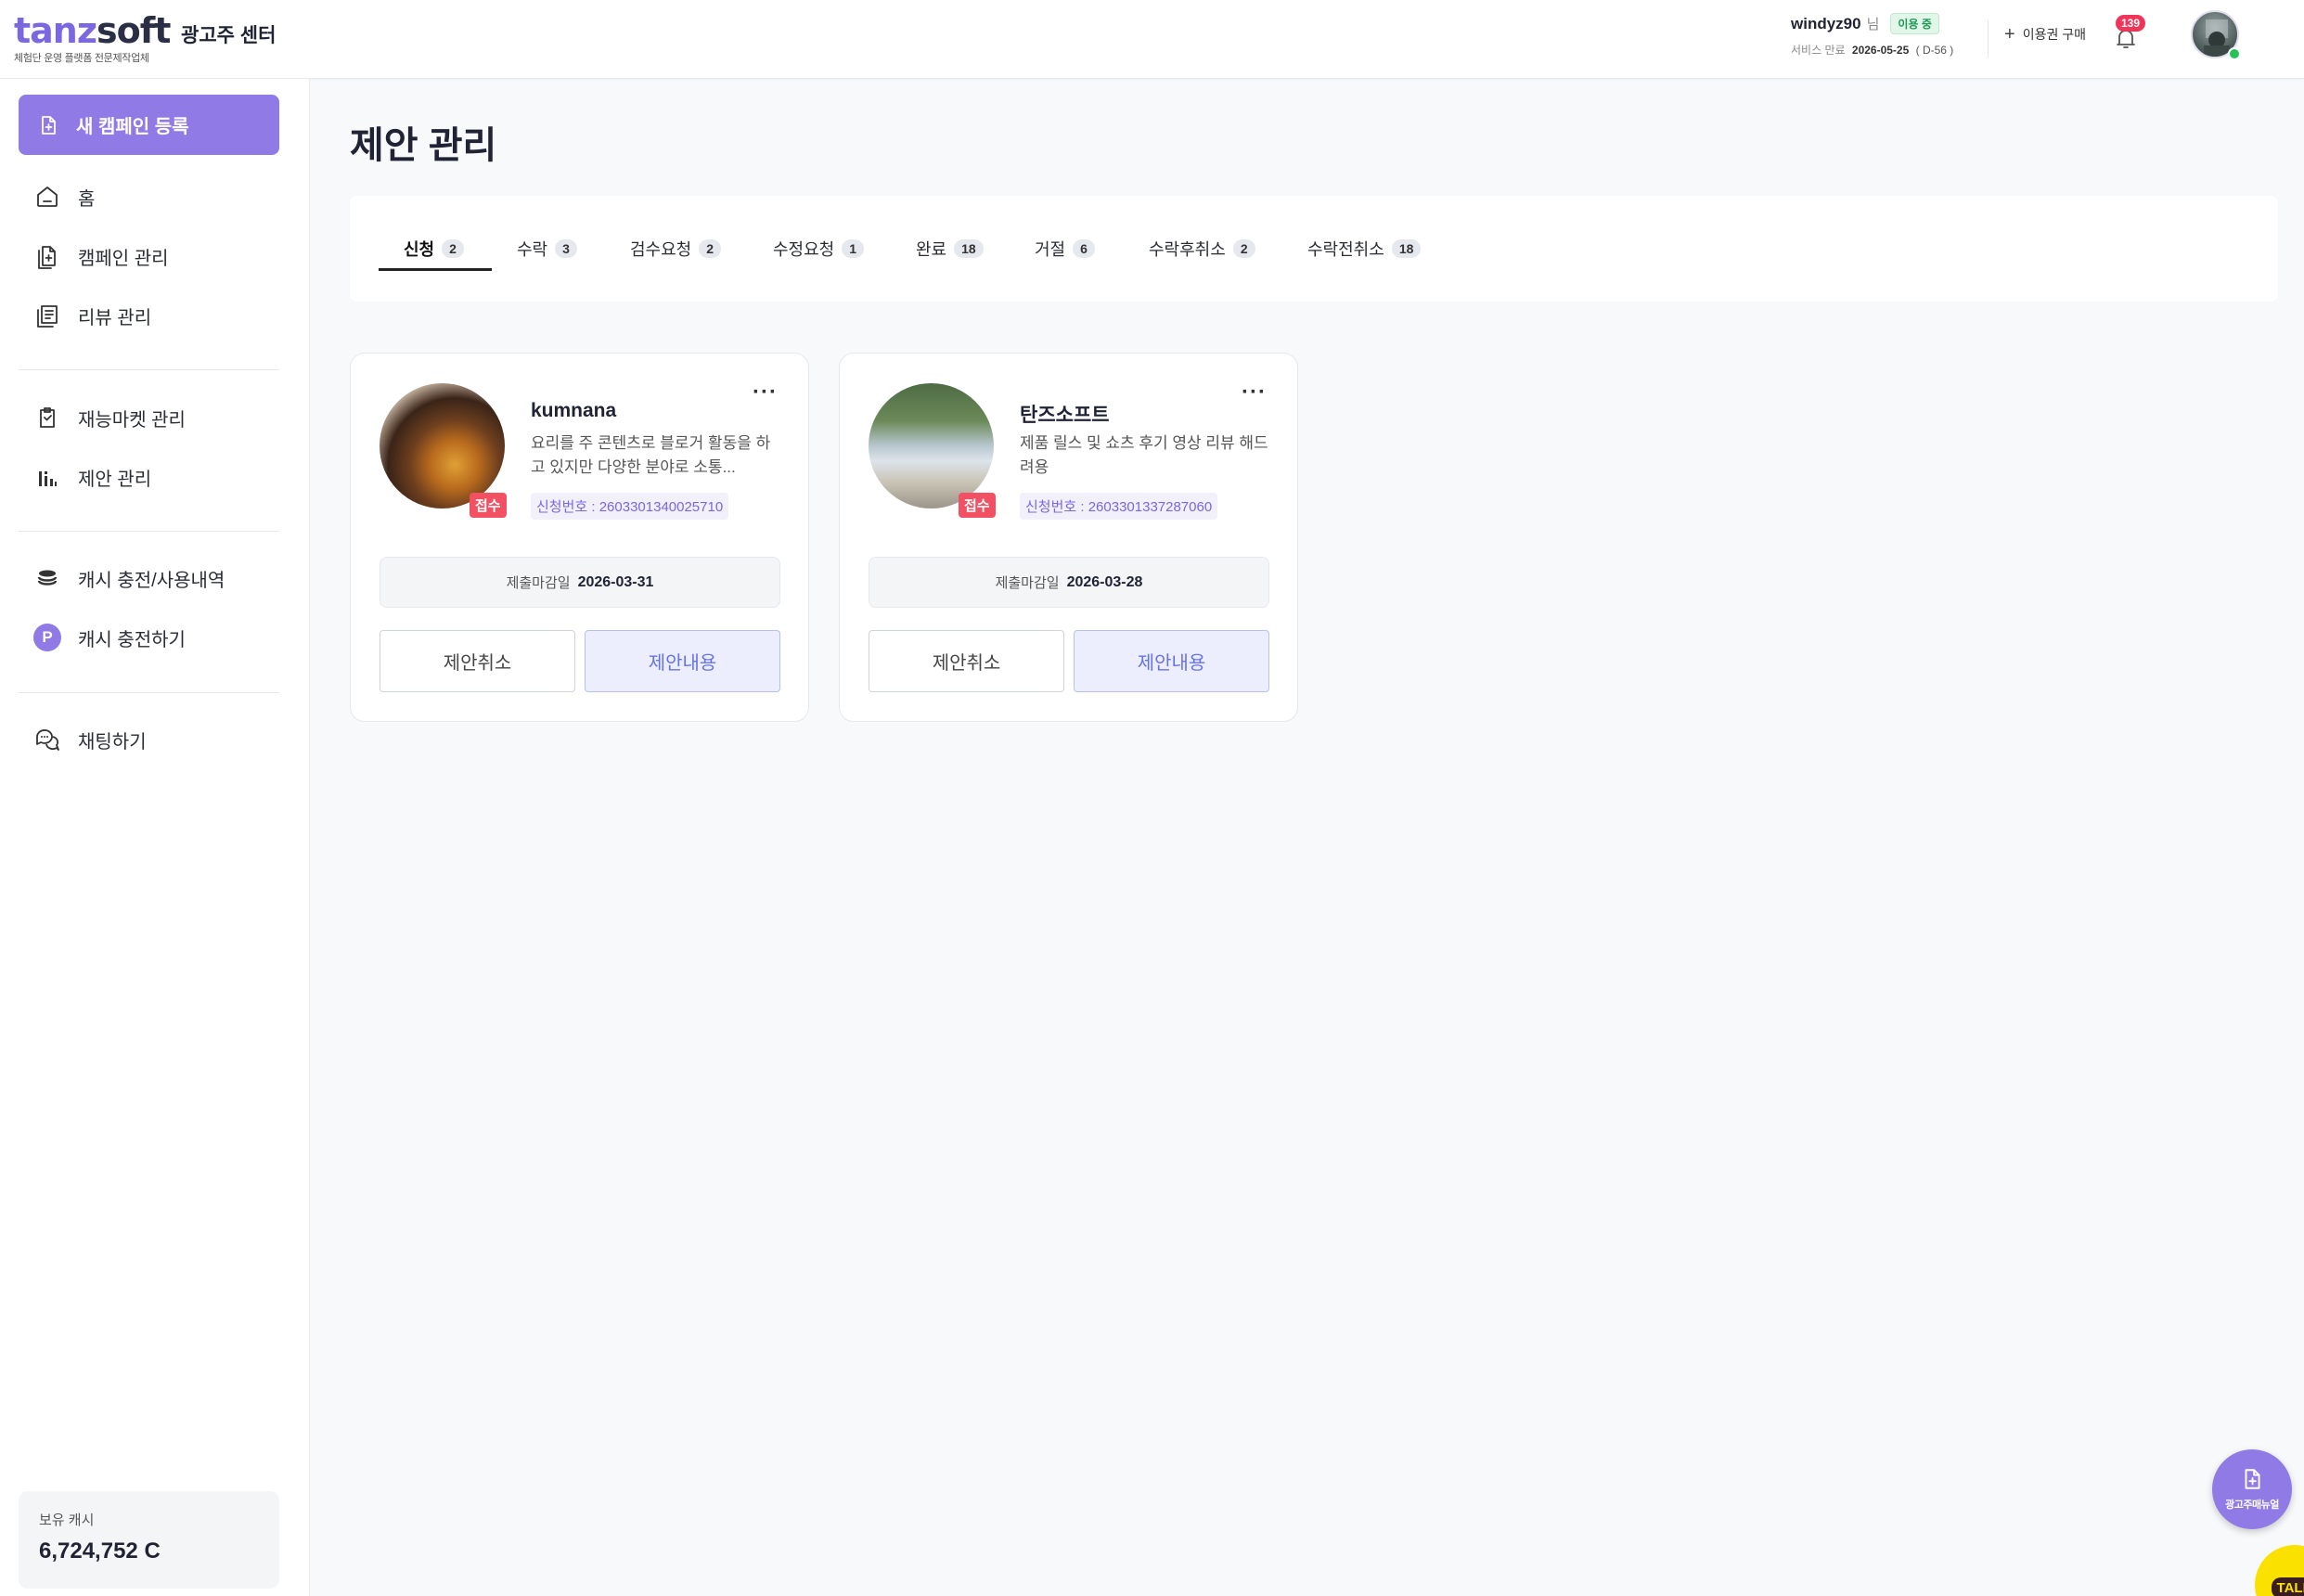 This screenshot has height=1596, width=2304. Describe the element at coordinates (47, 256) in the screenshot. I see `campaign-doc-icon` at that location.